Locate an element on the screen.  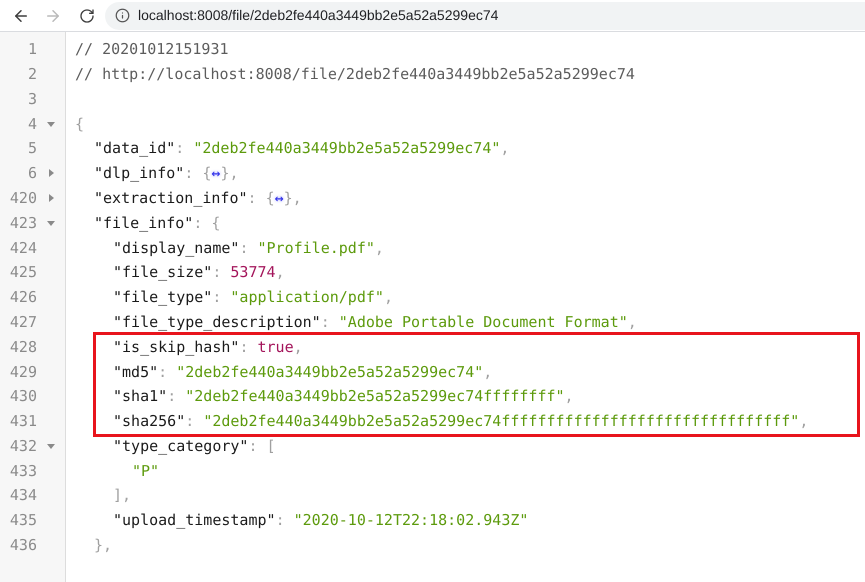
line-number: 3 is located at coordinates (31, 99).